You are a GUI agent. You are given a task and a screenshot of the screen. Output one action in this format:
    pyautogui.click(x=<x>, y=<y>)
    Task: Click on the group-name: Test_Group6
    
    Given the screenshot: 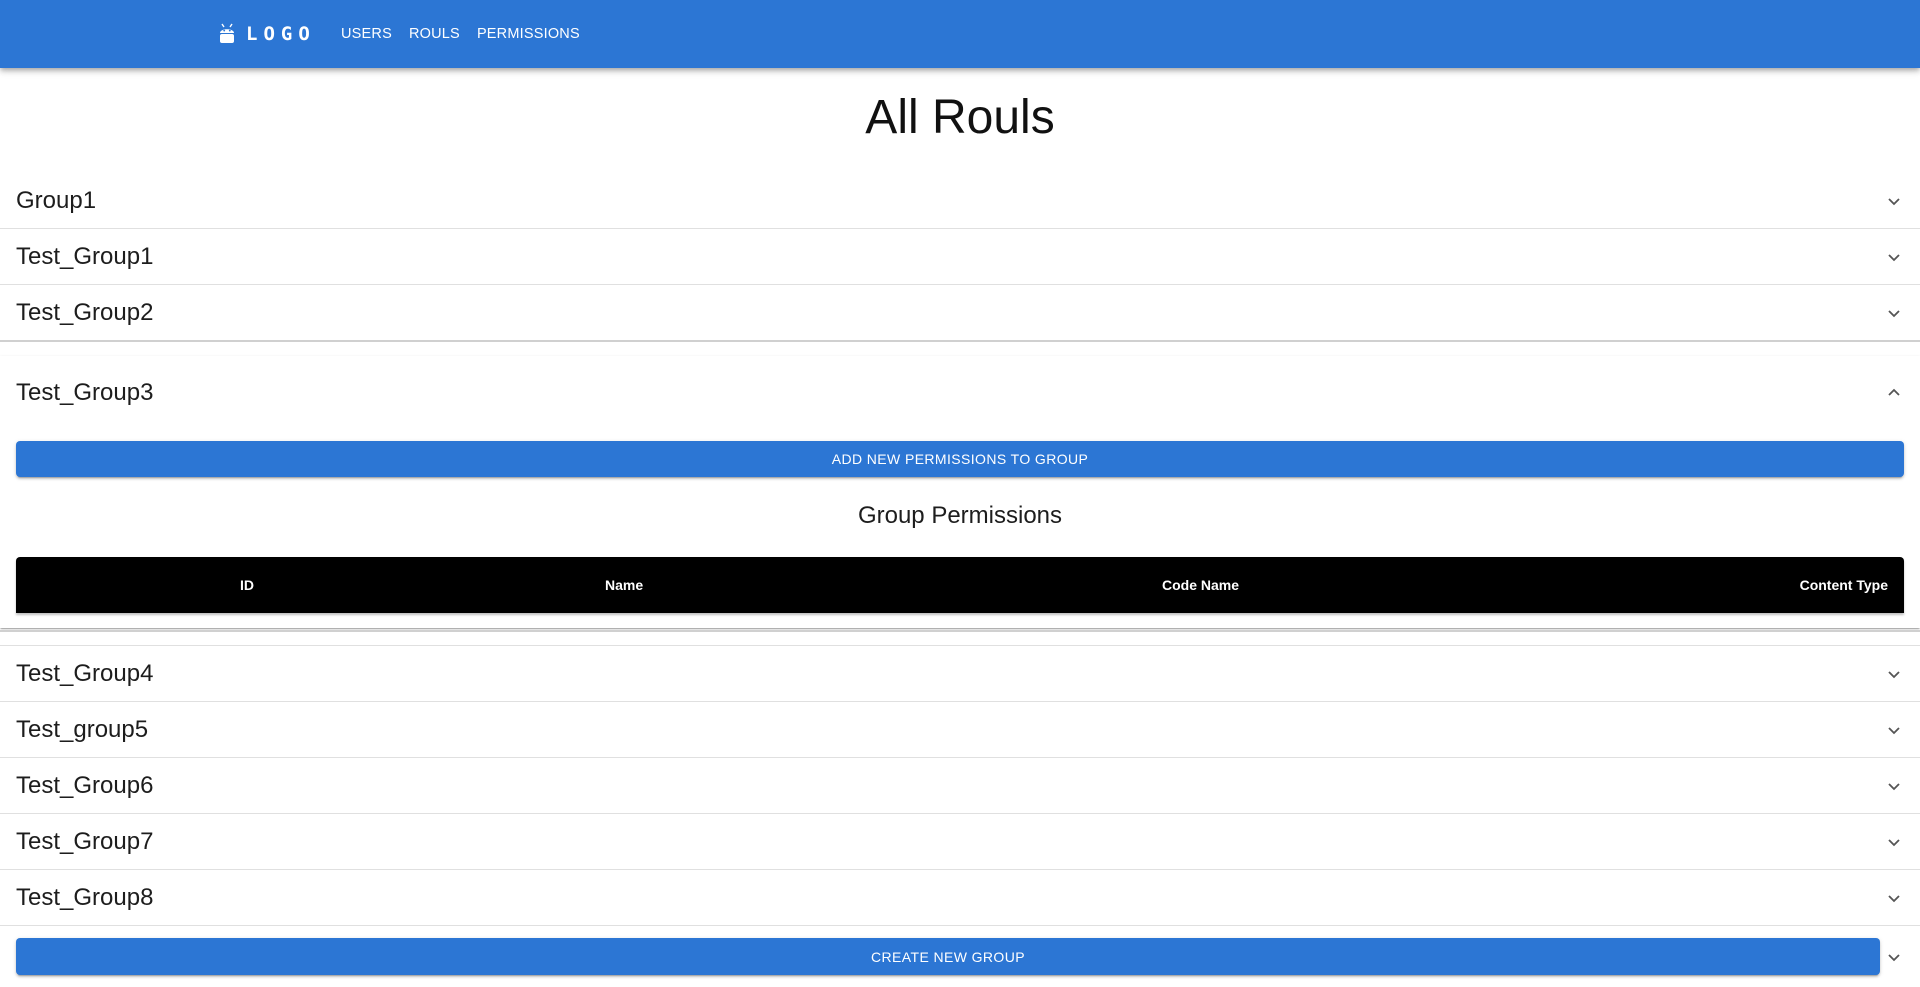 What is the action you would take?
    pyautogui.click(x=85, y=785)
    